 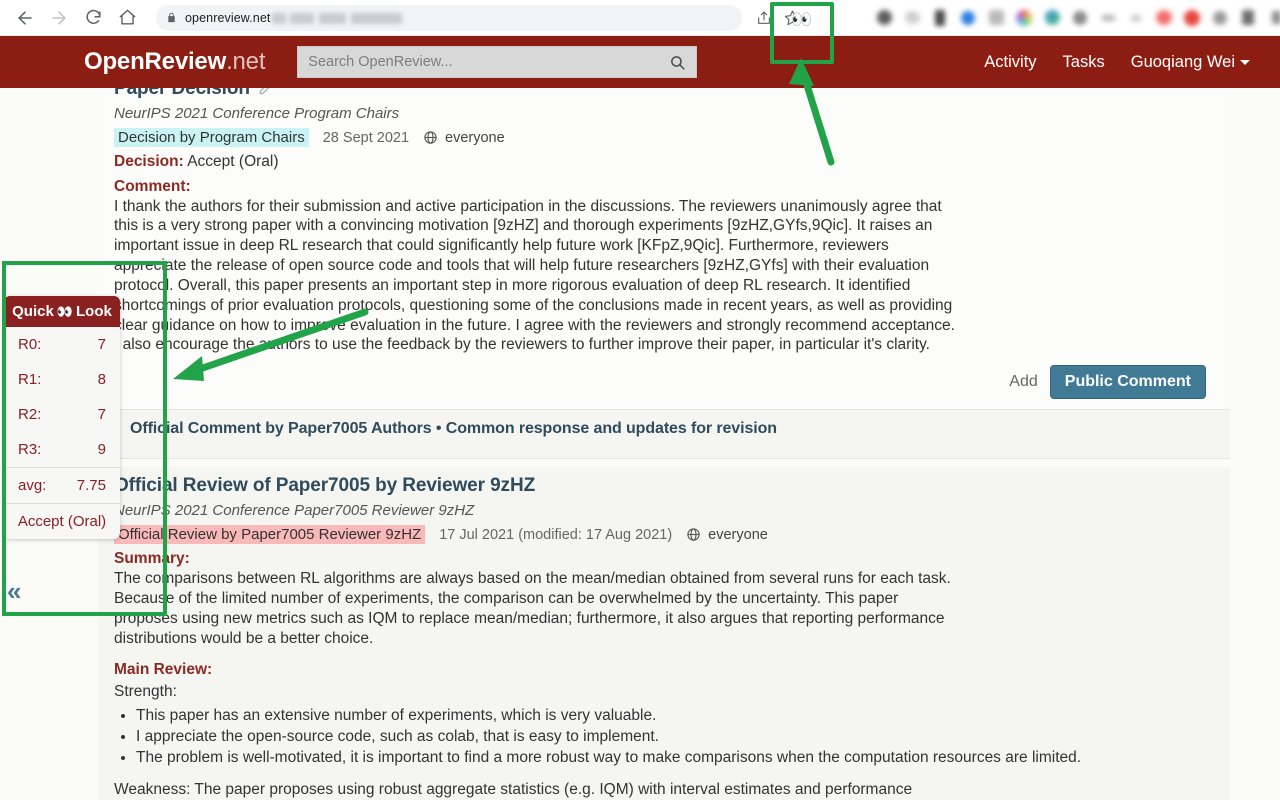 I want to click on eyes-extension-glyph: 👀, so click(x=802, y=19).